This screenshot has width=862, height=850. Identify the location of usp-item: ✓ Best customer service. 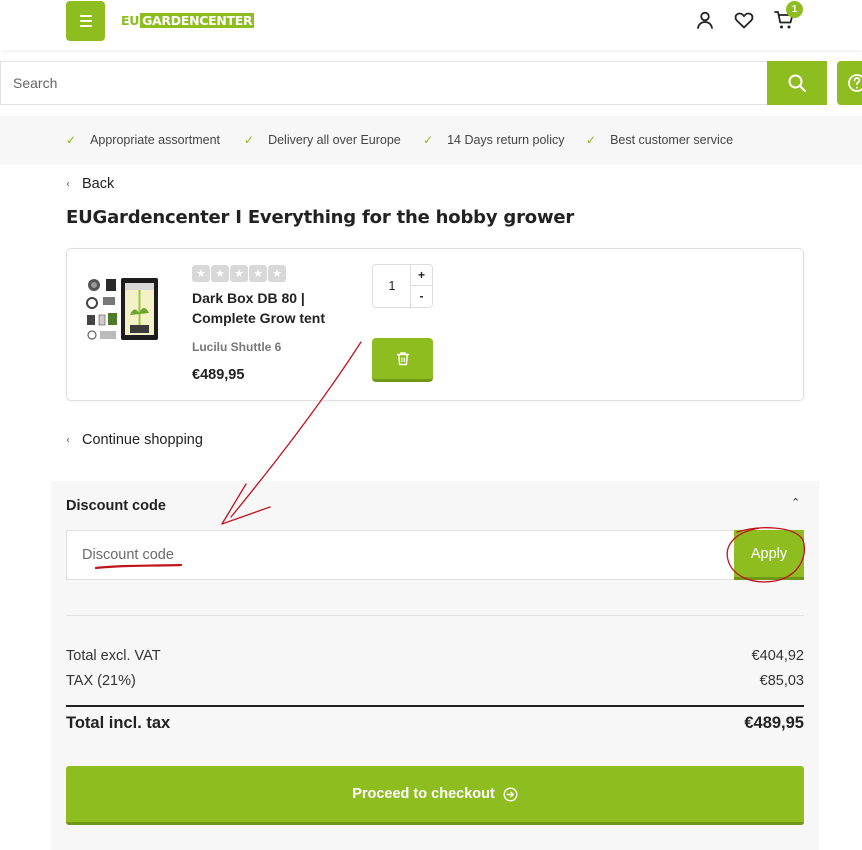
(660, 140).